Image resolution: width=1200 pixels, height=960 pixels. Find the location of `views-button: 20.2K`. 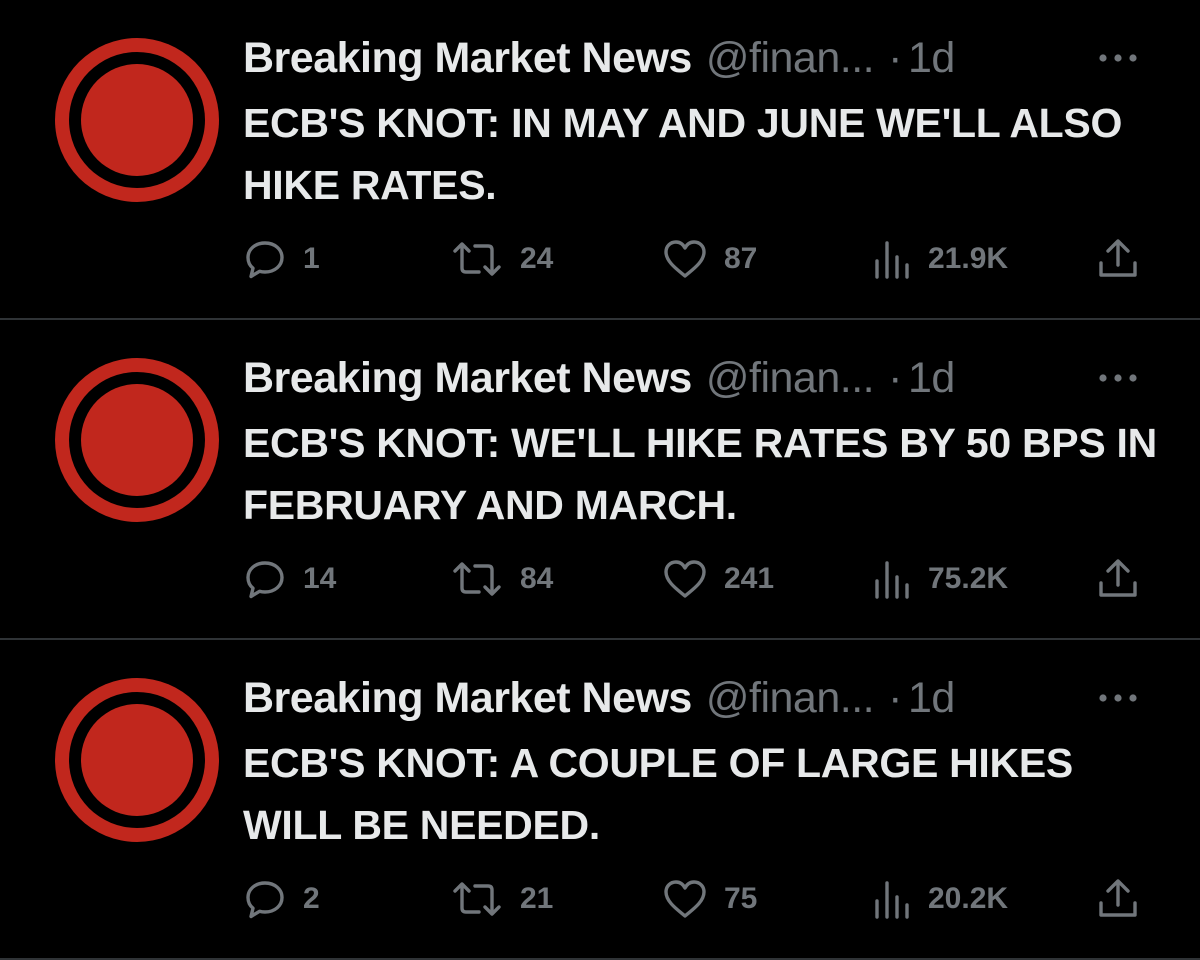

views-button: 20.2K is located at coordinates (940, 899).